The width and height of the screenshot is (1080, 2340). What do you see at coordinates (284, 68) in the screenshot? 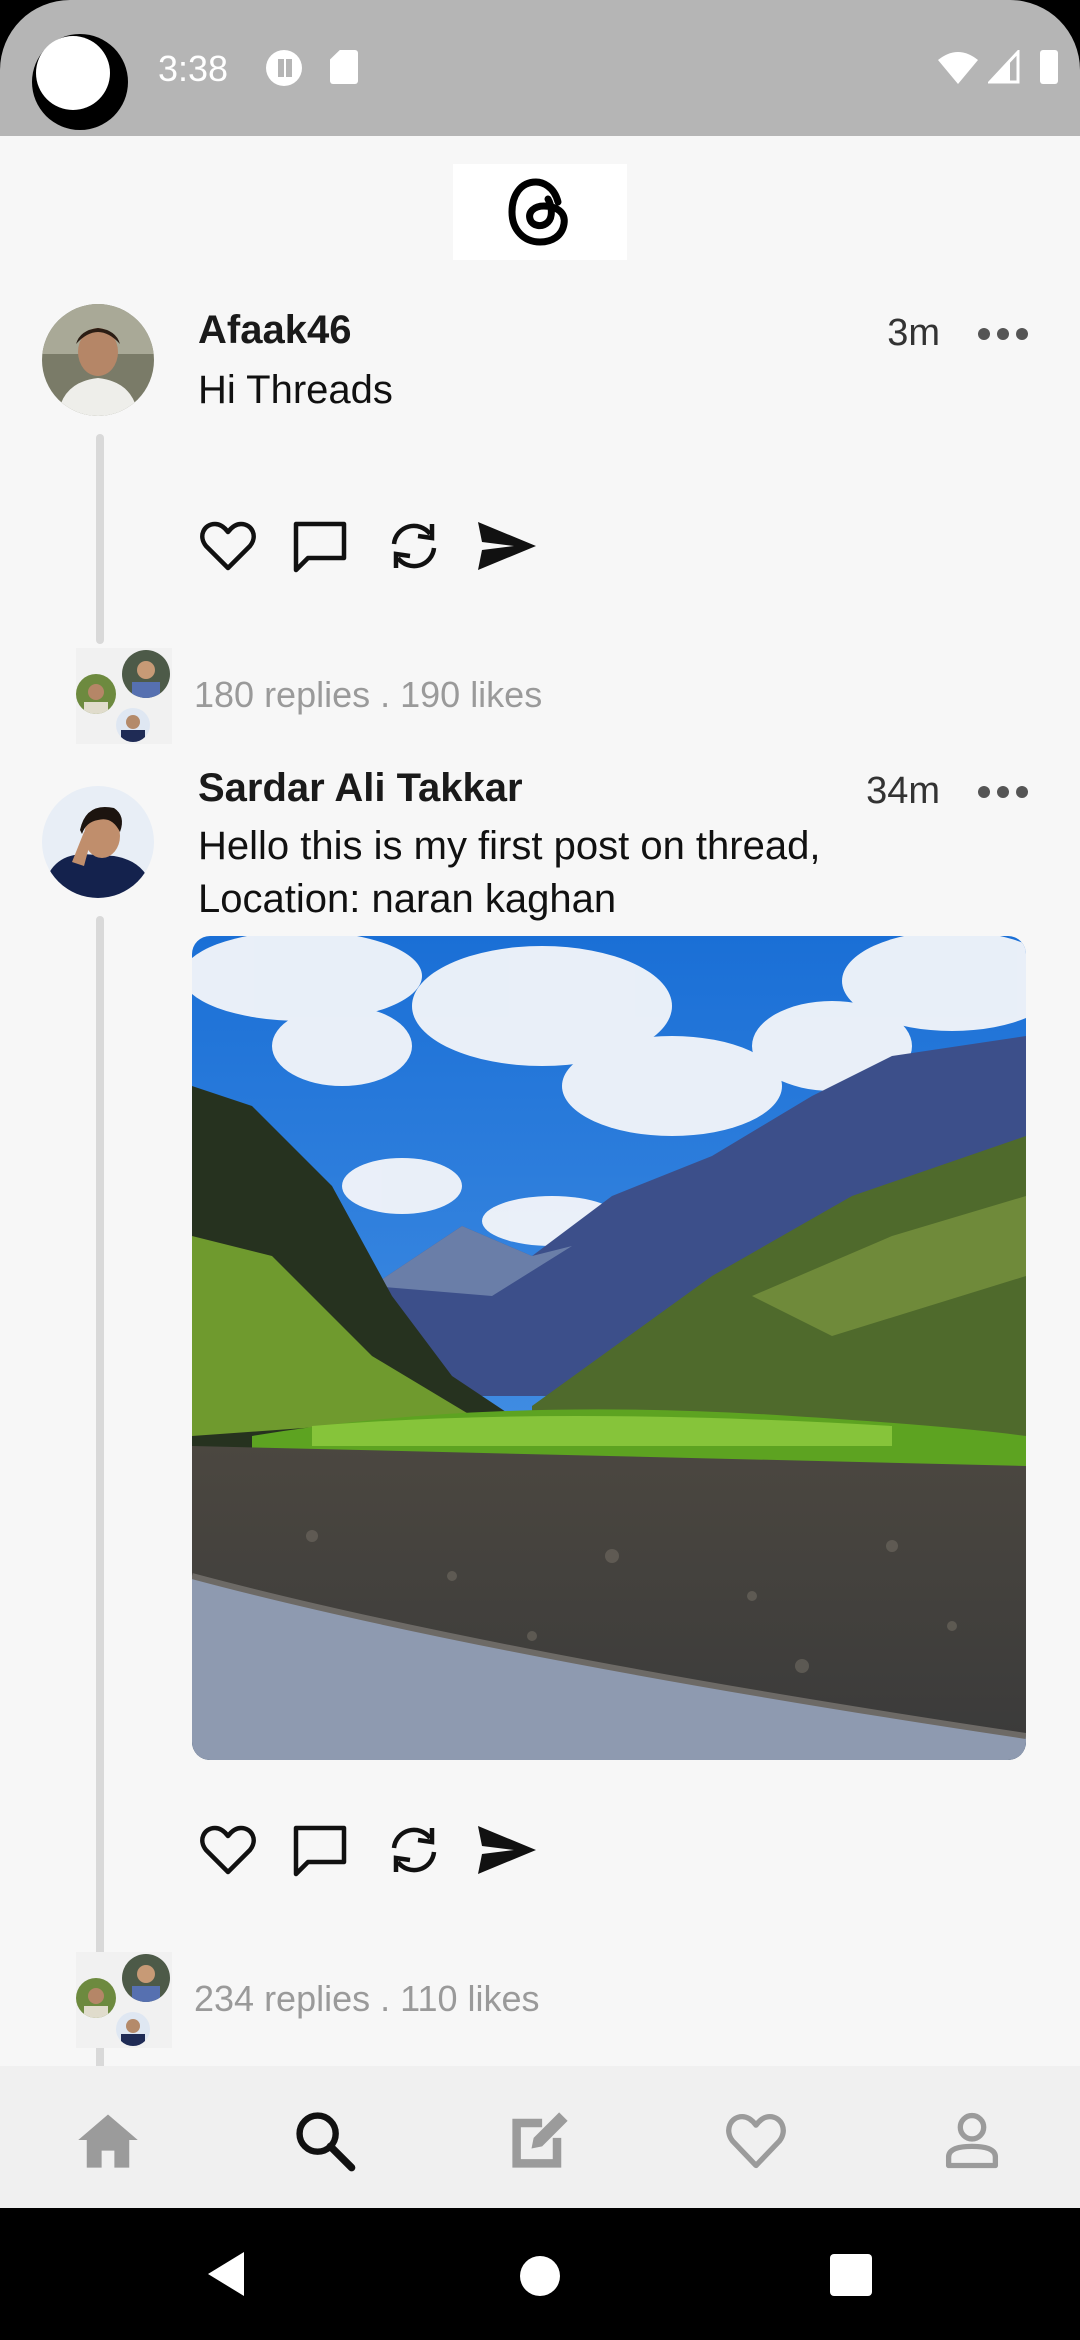
I see `pocket-icon` at bounding box center [284, 68].